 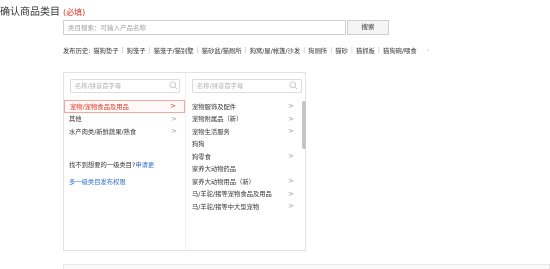 What do you see at coordinates (204, 27) in the screenshot?
I see `category-search-input` at bounding box center [204, 27].